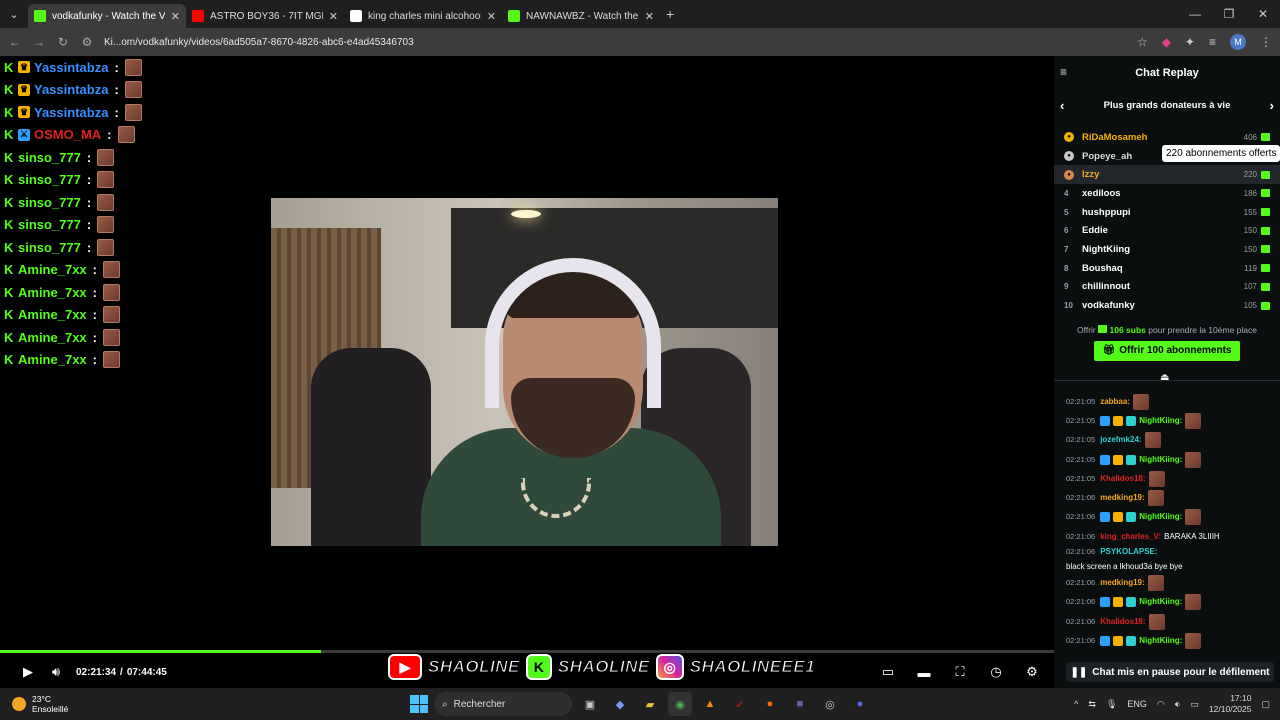 This screenshot has height=720, width=1280. I want to click on language-indicator: ENG, so click(1137, 704).